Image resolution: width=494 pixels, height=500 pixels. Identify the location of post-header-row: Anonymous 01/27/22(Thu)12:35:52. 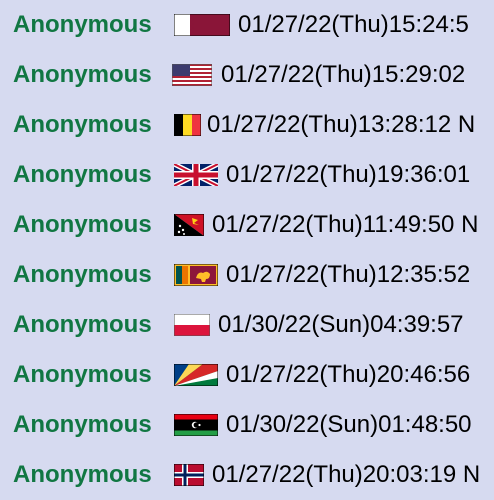
(247, 275).